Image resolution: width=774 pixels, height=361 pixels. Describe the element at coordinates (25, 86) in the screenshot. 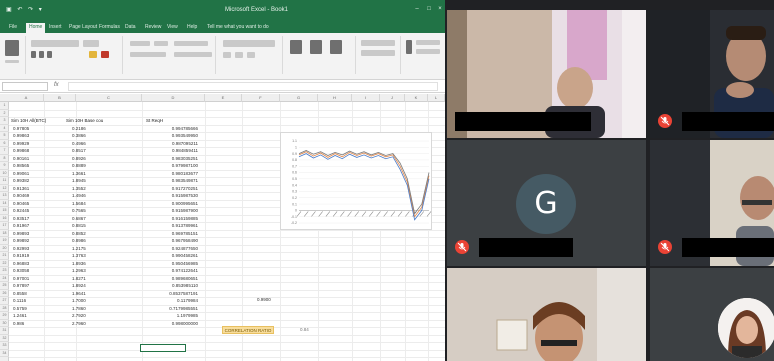

I see `name-box` at that location.